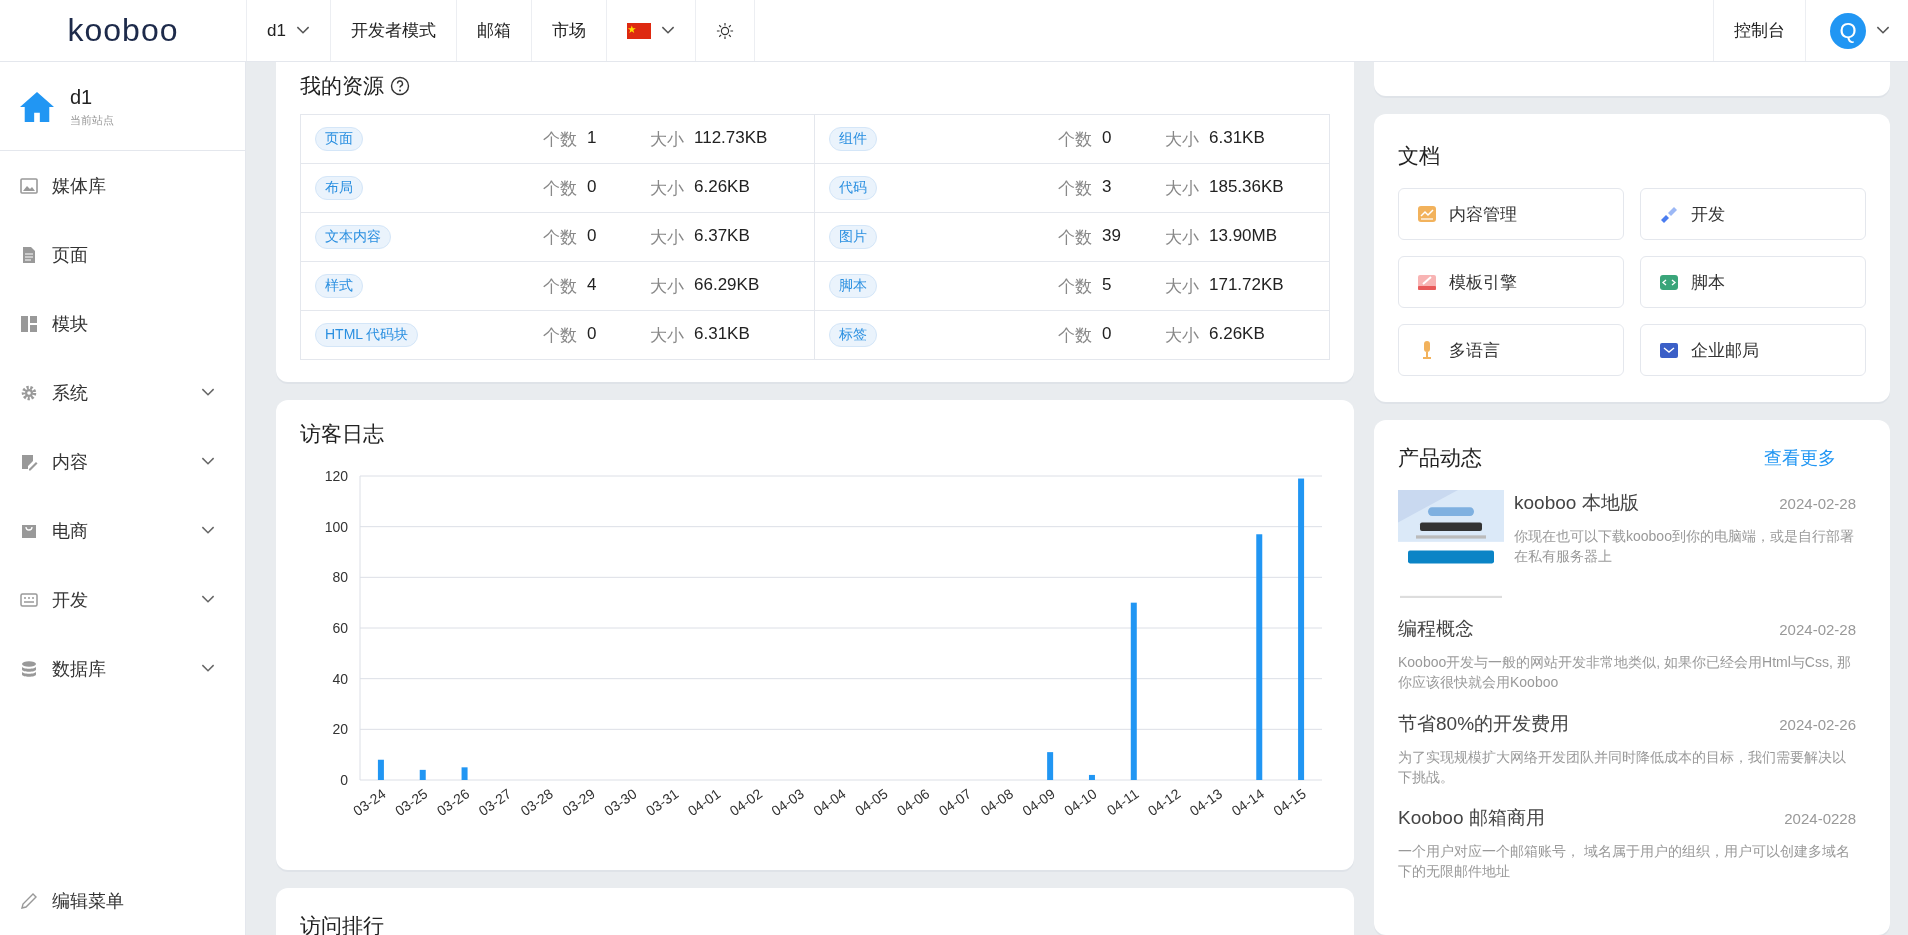 This screenshot has width=1908, height=935. I want to click on logo: kooboo, so click(123, 30).